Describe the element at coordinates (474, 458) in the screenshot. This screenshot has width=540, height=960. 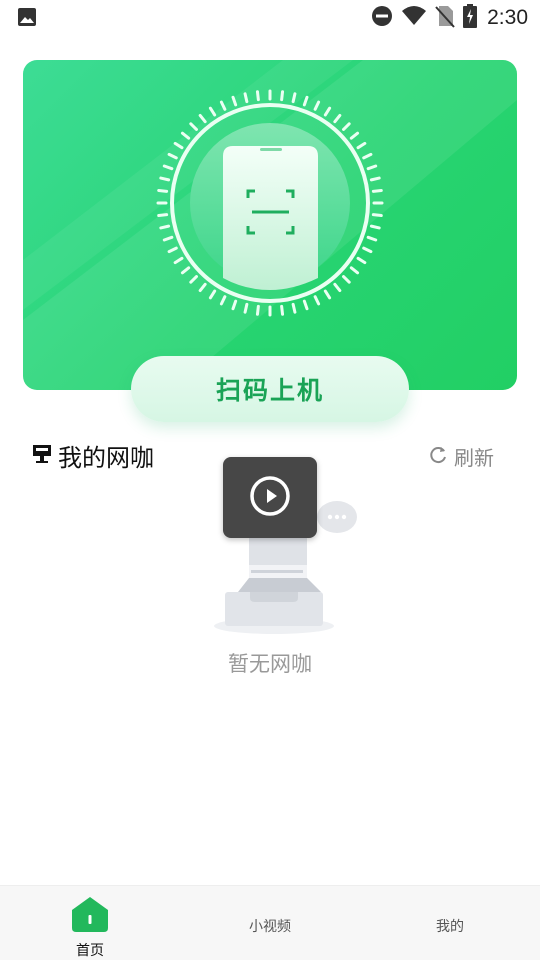
I see `refresh-label: 刷新` at that location.